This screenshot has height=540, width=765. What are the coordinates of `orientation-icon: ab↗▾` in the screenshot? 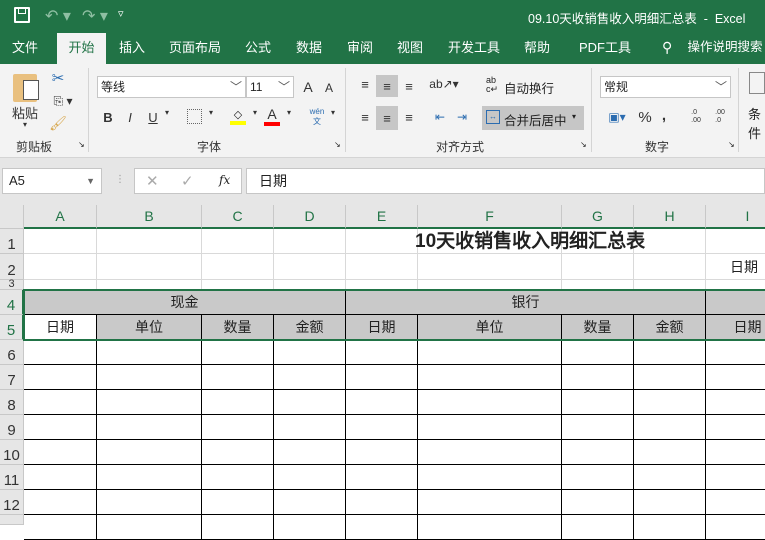 It's located at (443, 84).